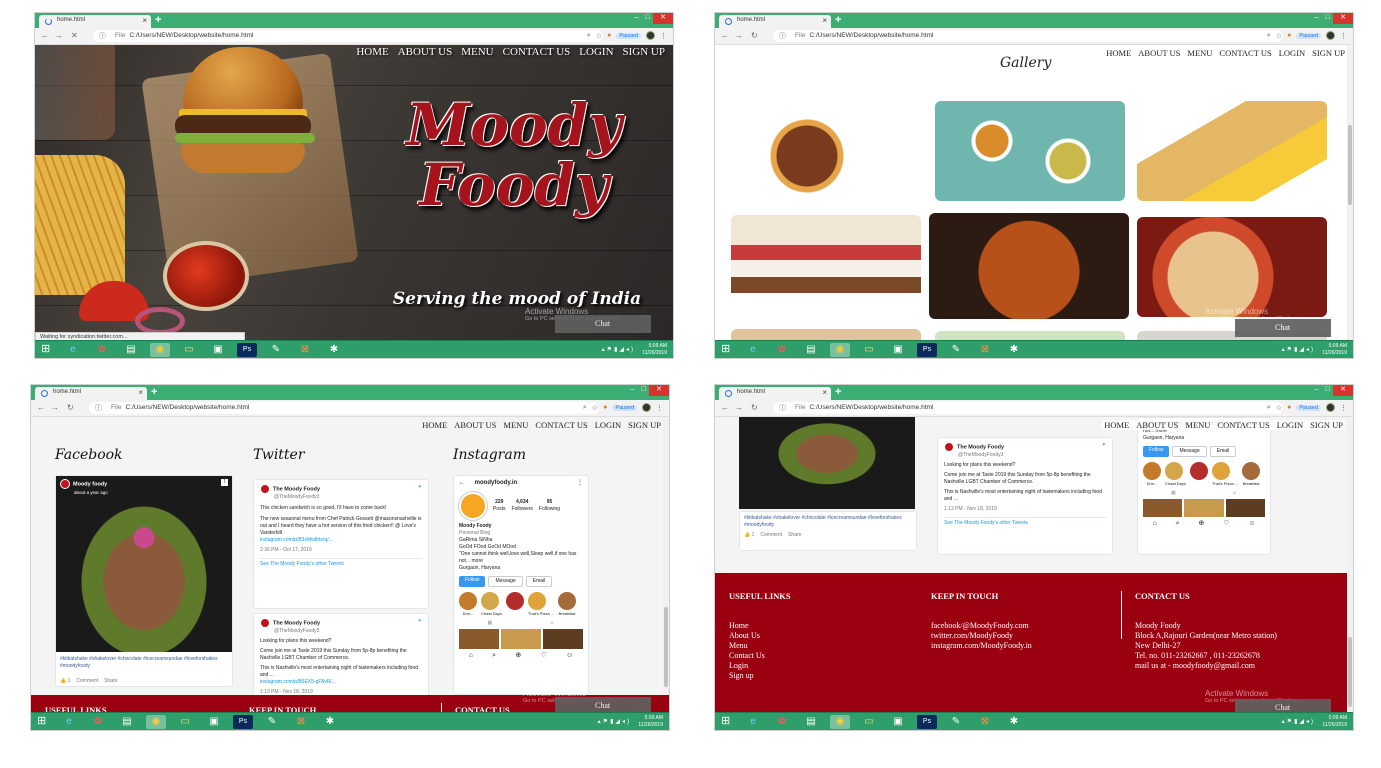 The height and width of the screenshot is (768, 1381). I want to click on stop-icon: ✕, so click(74, 35).